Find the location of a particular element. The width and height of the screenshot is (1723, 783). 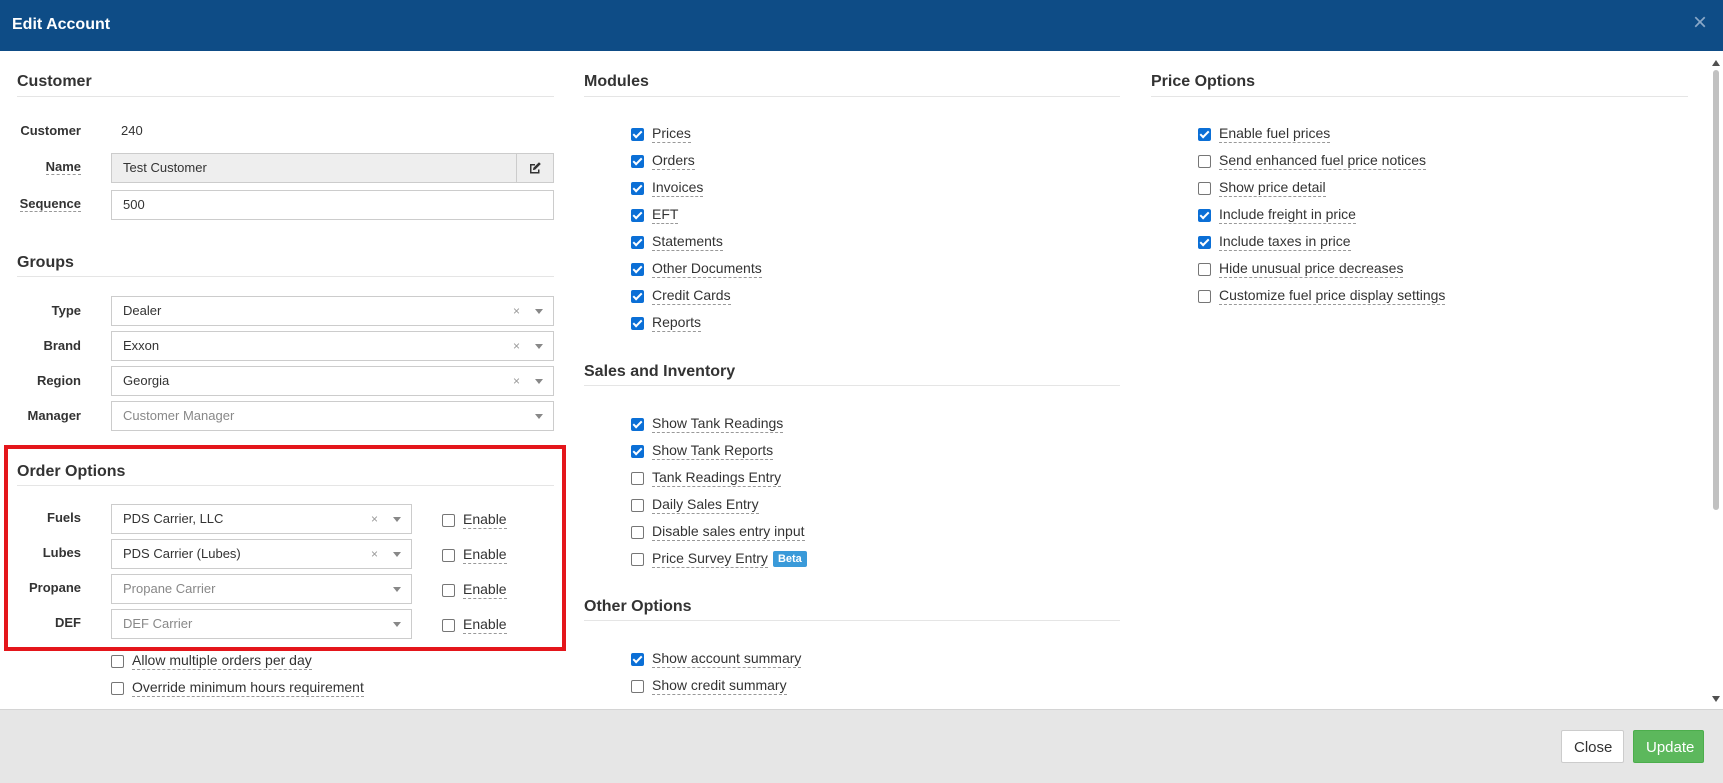

other-options-section-title: Other Options is located at coordinates (638, 606).